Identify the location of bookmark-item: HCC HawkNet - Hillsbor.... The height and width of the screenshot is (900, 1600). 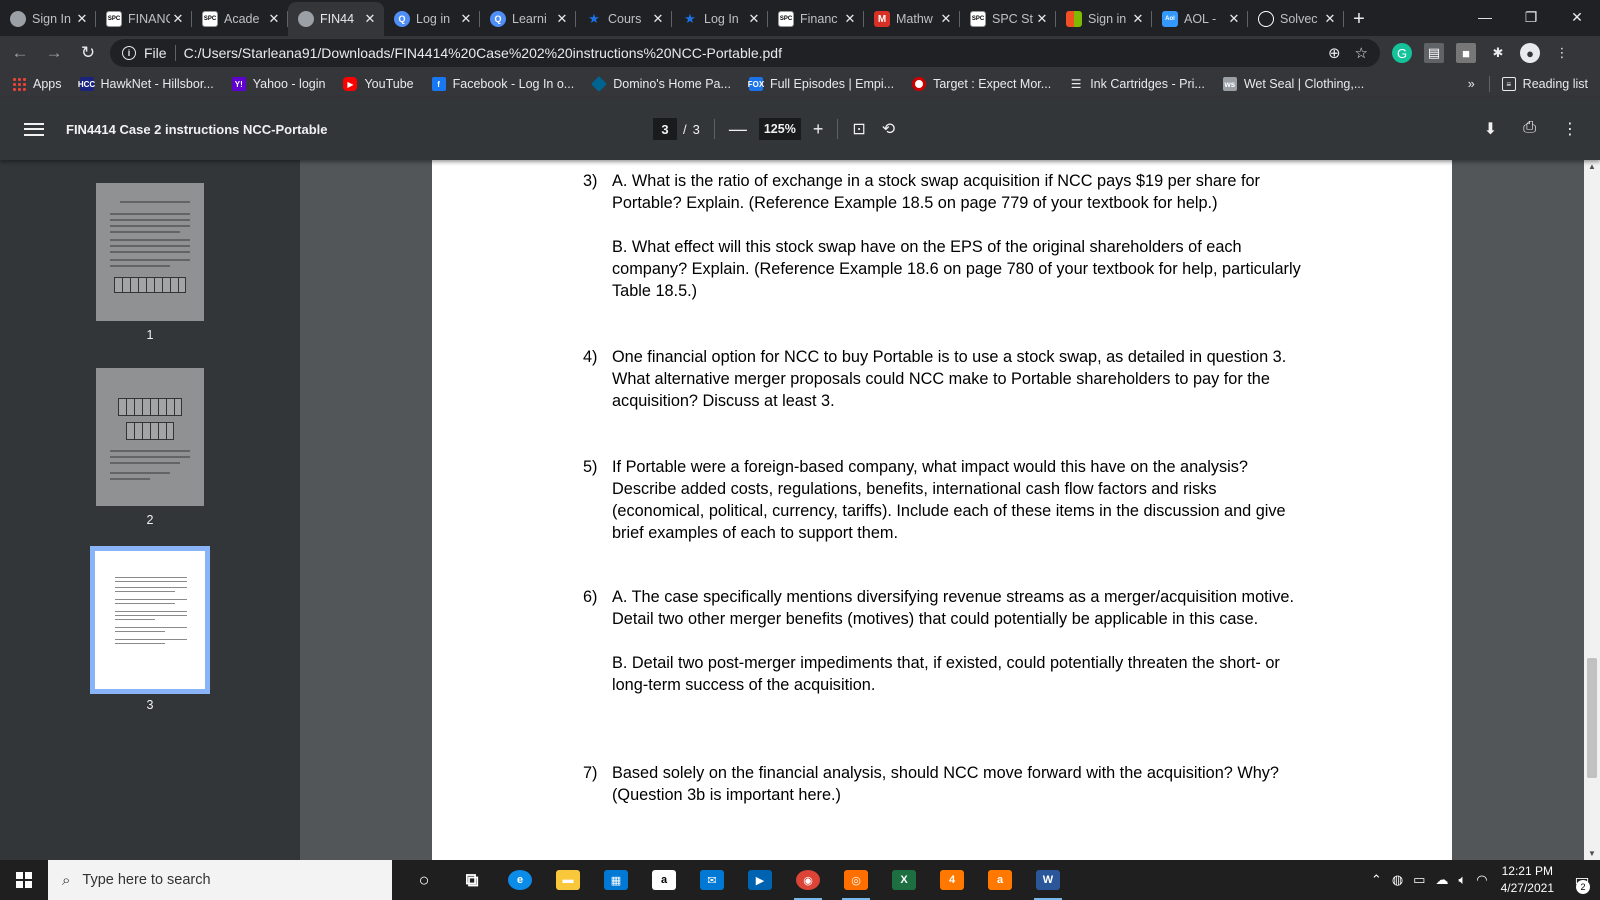
(146, 84).